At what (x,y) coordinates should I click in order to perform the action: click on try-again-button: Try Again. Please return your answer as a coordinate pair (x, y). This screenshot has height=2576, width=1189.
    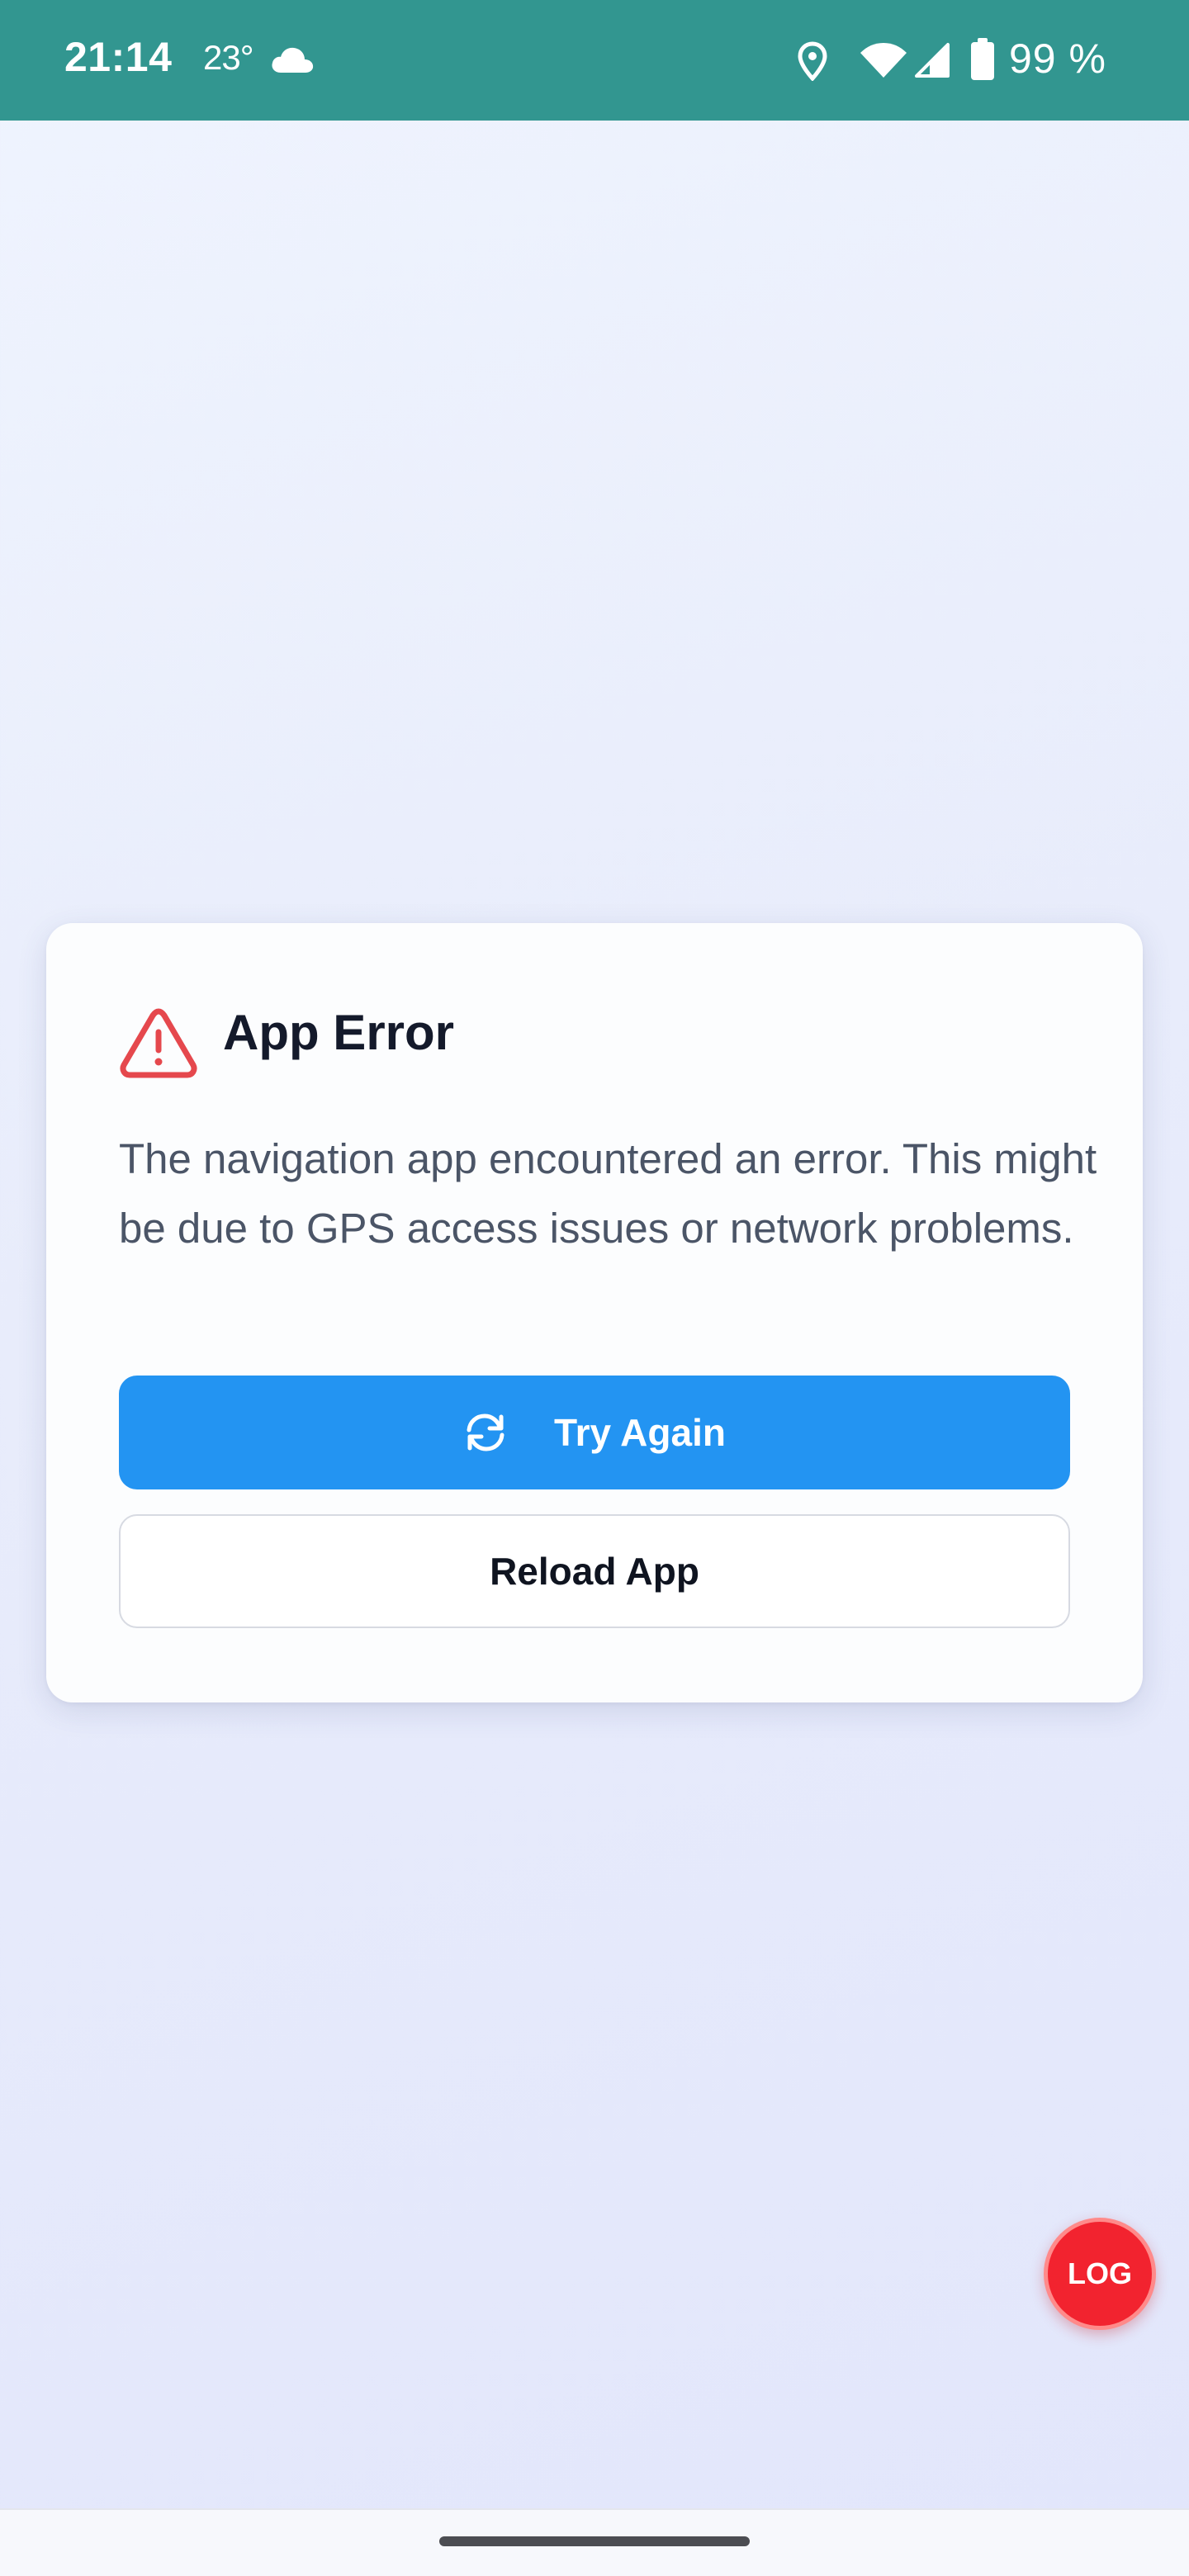
    Looking at the image, I should click on (594, 1432).